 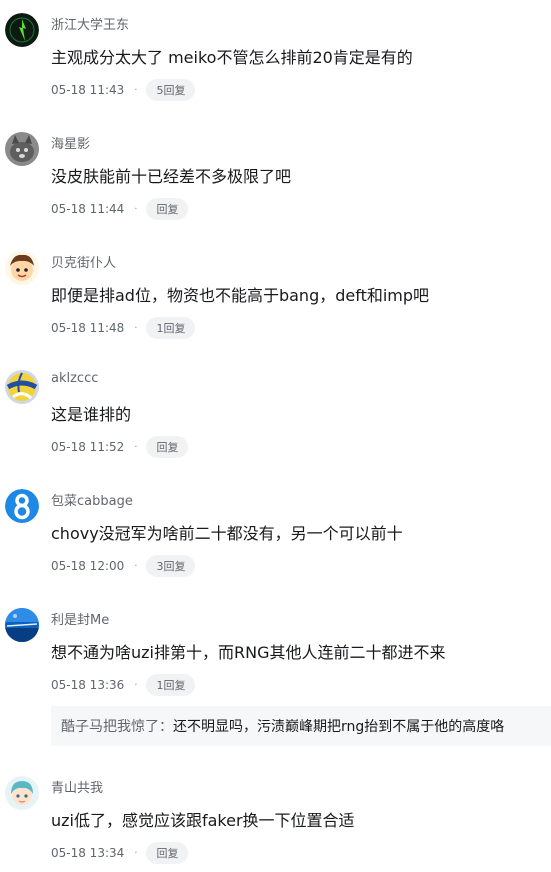 What do you see at coordinates (74, 378) in the screenshot?
I see `comment-username: aklzccc` at bounding box center [74, 378].